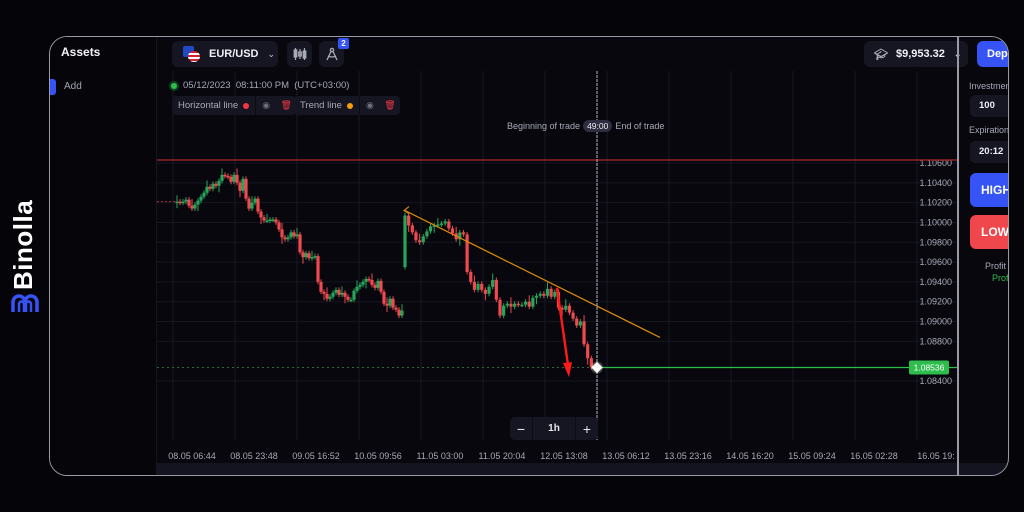  I want to click on eu-us-flag-icon, so click(192, 54).